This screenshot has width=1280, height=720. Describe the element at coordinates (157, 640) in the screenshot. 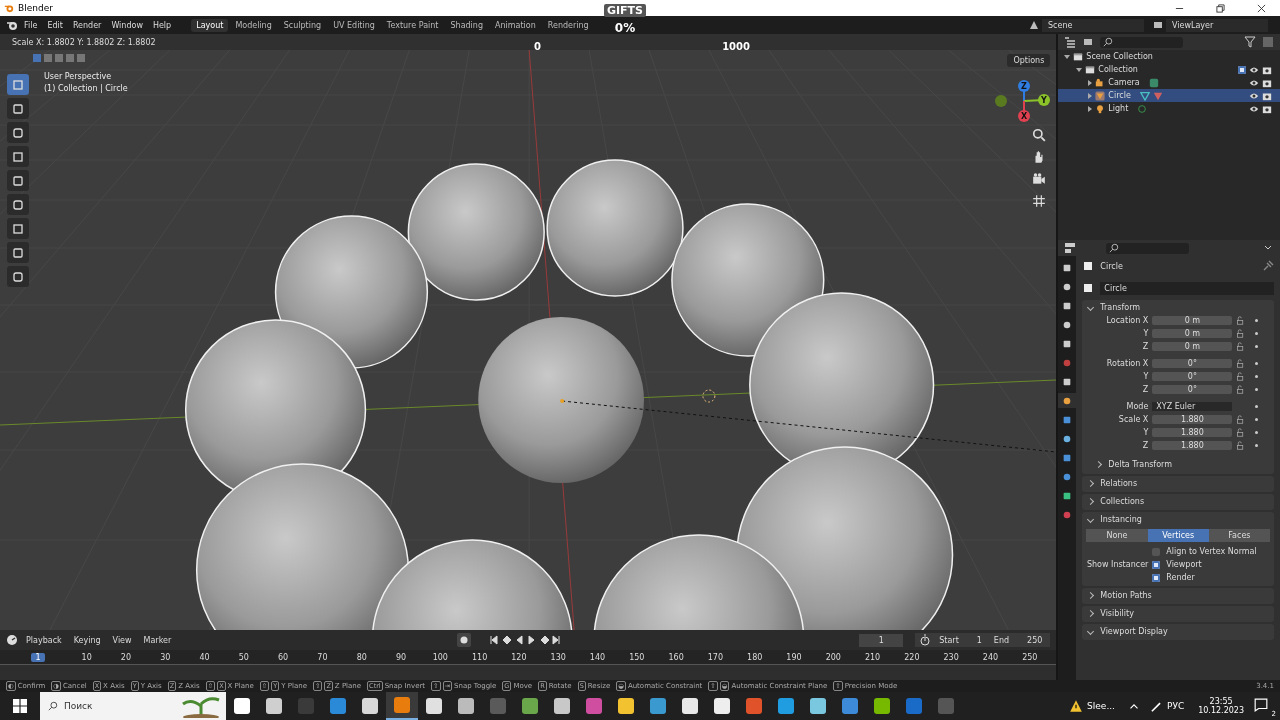

I see `timeline-menu: Marker` at that location.